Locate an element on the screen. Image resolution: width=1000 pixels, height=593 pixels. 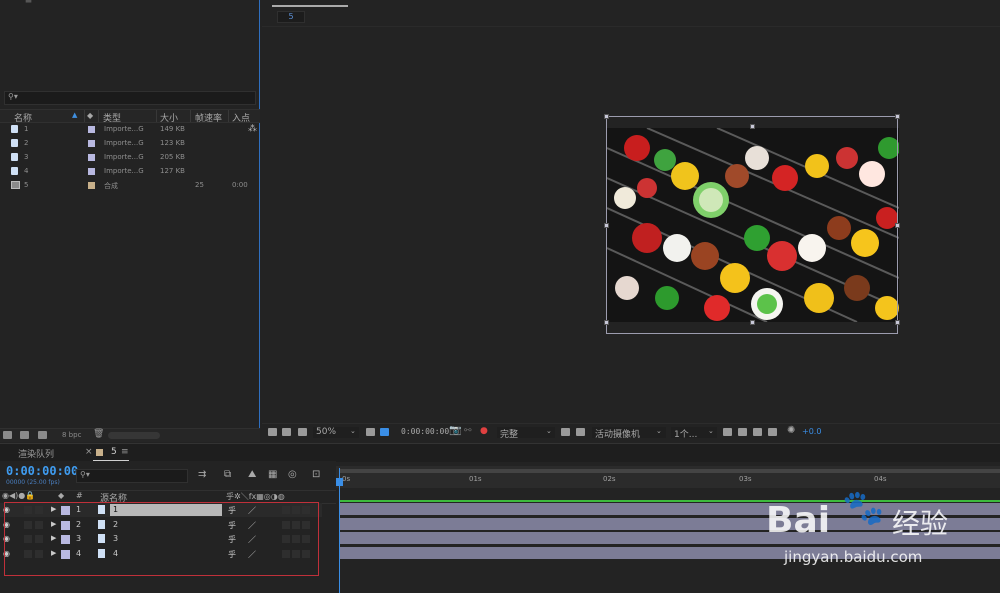
column-layer-number: # is located at coordinates (79, 495).